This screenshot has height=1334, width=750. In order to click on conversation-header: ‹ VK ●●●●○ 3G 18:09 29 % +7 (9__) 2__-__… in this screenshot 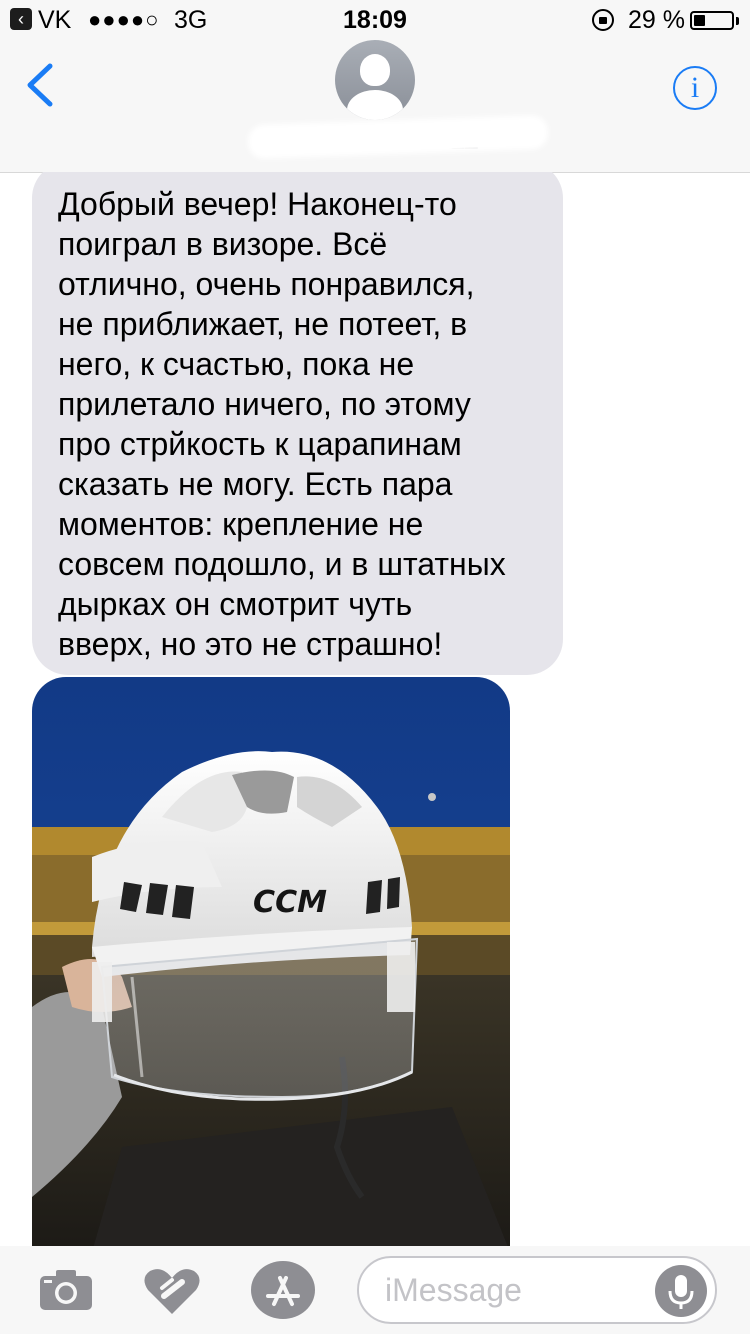, I will do `click(375, 86)`.